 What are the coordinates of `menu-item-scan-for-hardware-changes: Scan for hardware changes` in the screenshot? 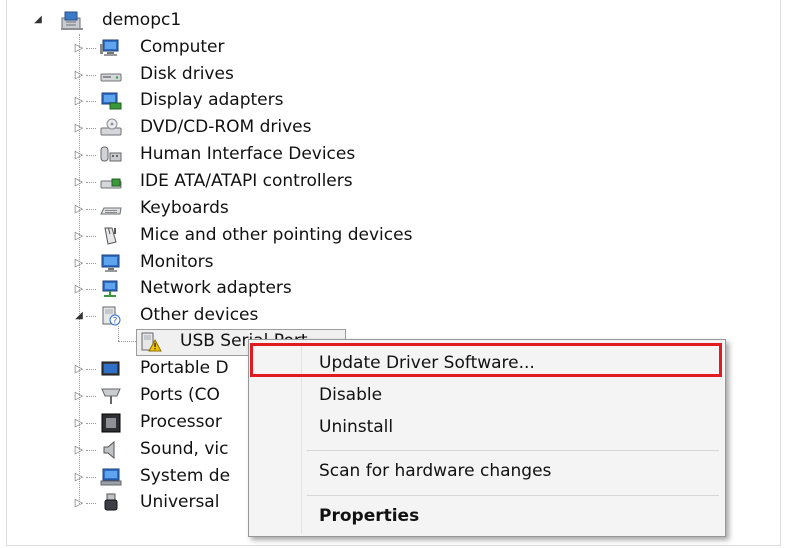 It's located at (487, 471).